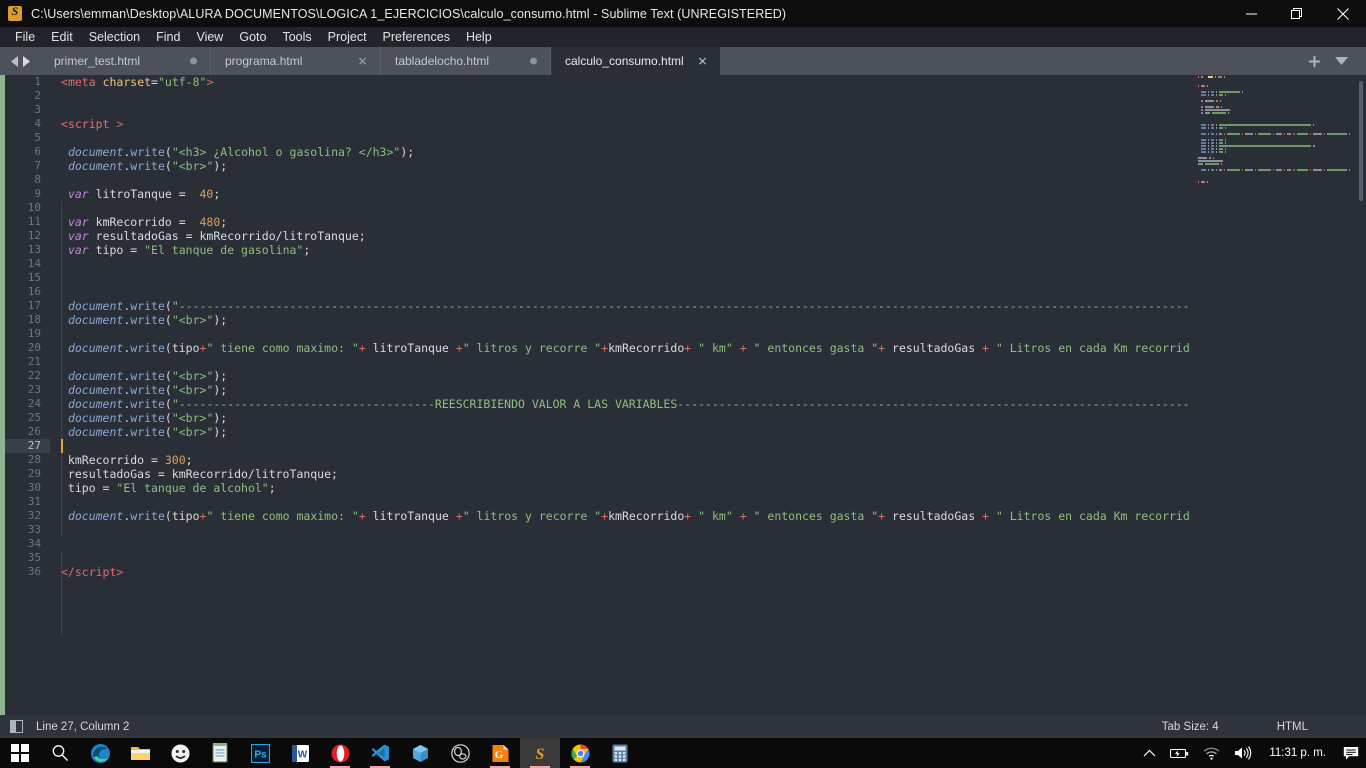 This screenshot has height=768, width=1366. I want to click on chevron-left-icon, so click(14, 61).